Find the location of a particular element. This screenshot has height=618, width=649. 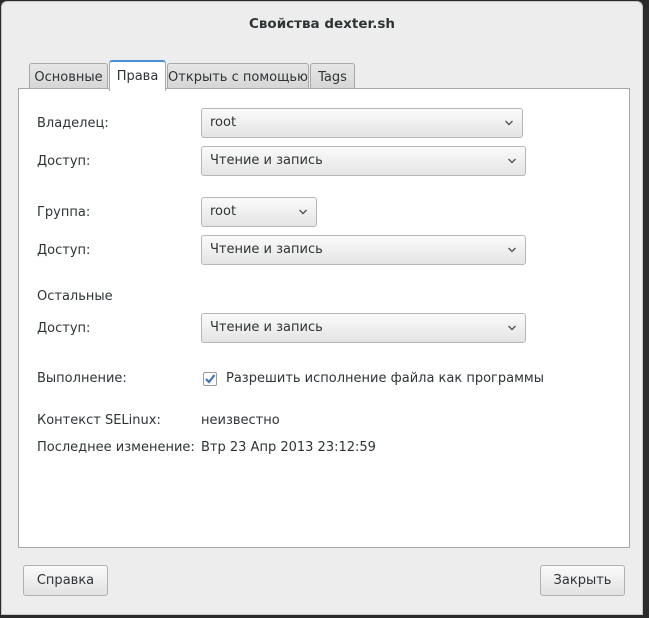

help-button: Справка is located at coordinates (65, 580).